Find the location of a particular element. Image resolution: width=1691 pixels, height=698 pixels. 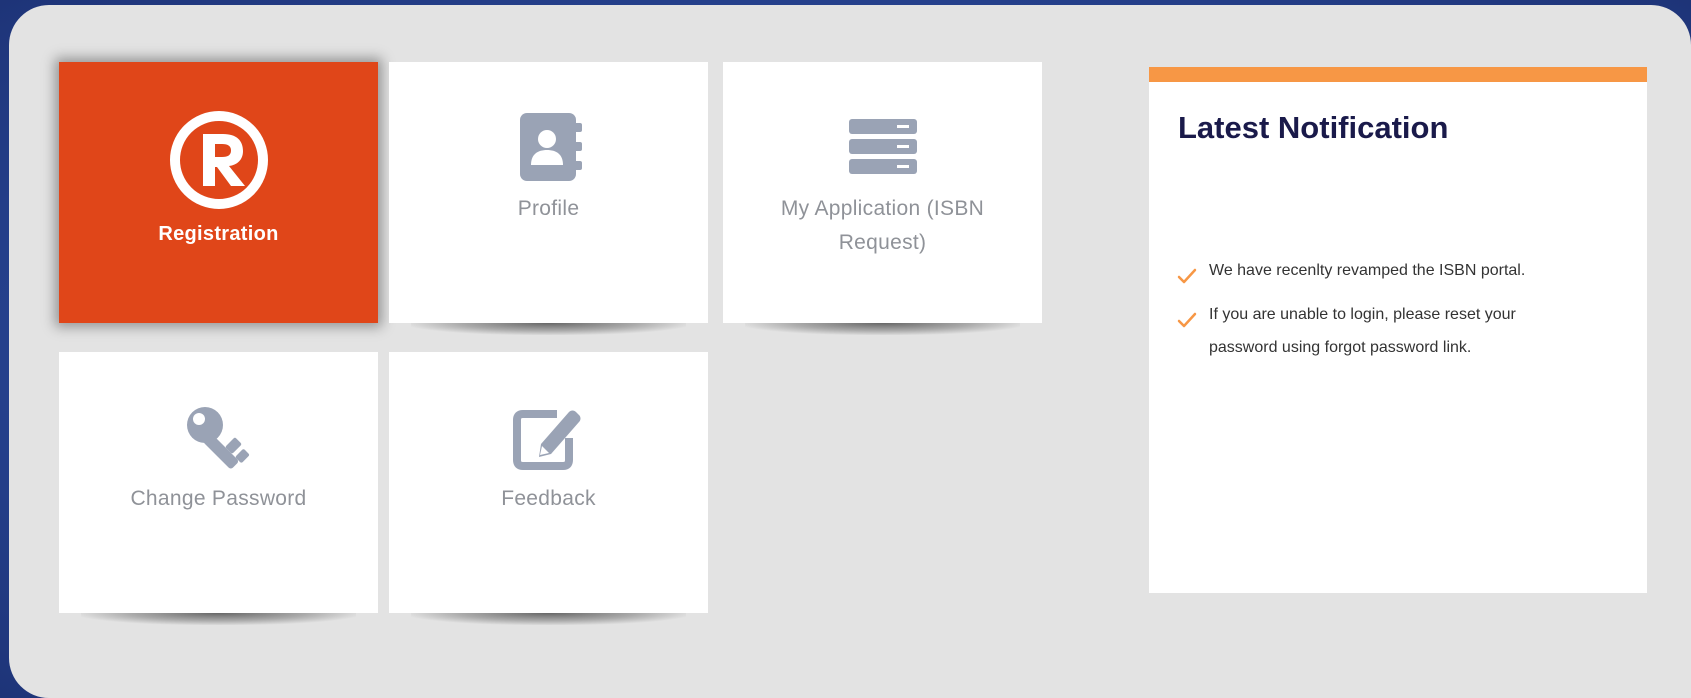

profile-label: Profile is located at coordinates (548, 208).